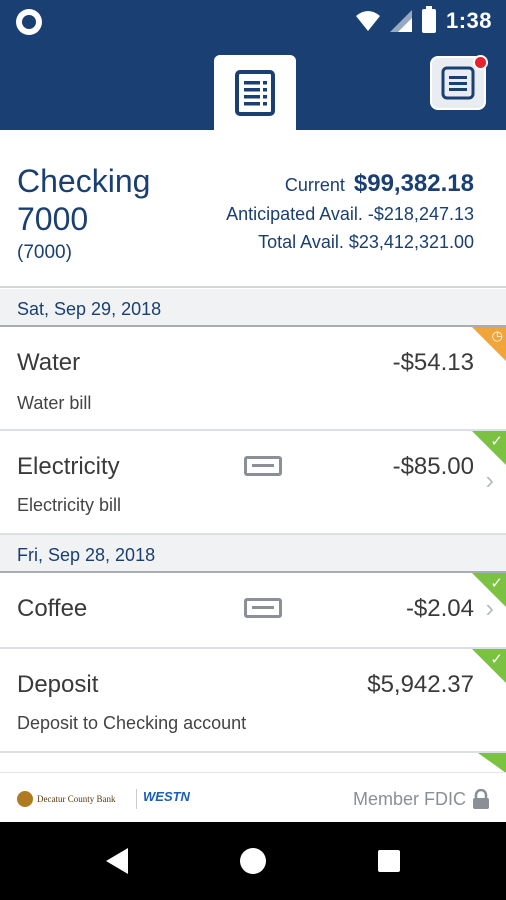 This screenshot has width=506, height=900. I want to click on wifi-icon, so click(367, 21).